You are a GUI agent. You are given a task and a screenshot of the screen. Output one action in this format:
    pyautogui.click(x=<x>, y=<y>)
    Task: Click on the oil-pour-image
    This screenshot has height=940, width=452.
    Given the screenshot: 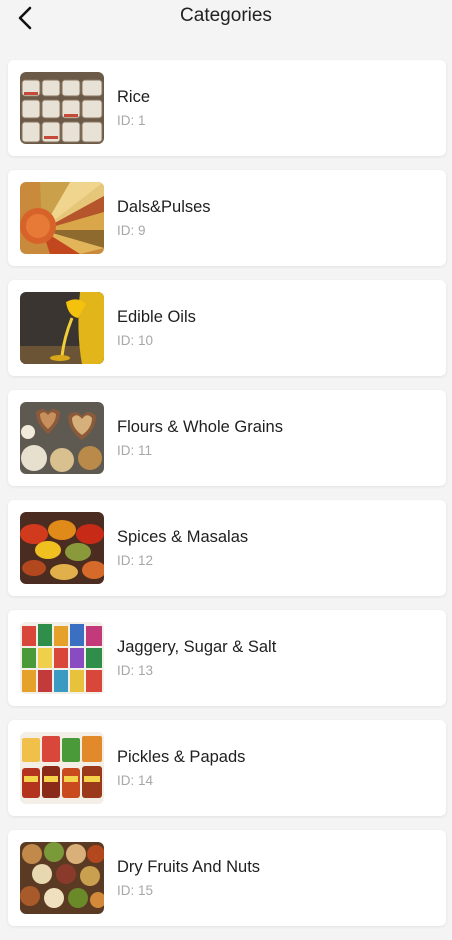 What is the action you would take?
    pyautogui.click(x=62, y=328)
    